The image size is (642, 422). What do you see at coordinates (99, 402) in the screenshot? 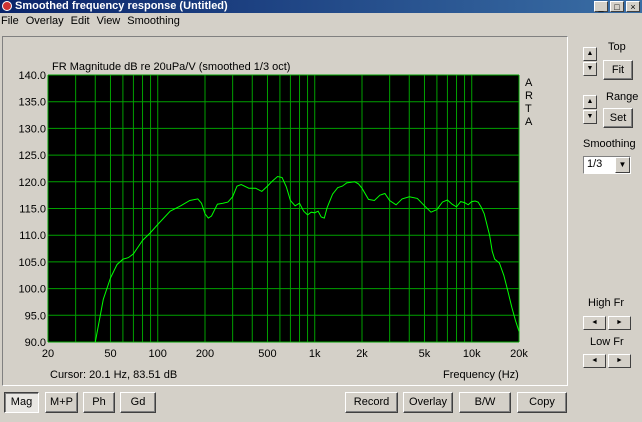
I see `phase-tab-button: Ph` at bounding box center [99, 402].